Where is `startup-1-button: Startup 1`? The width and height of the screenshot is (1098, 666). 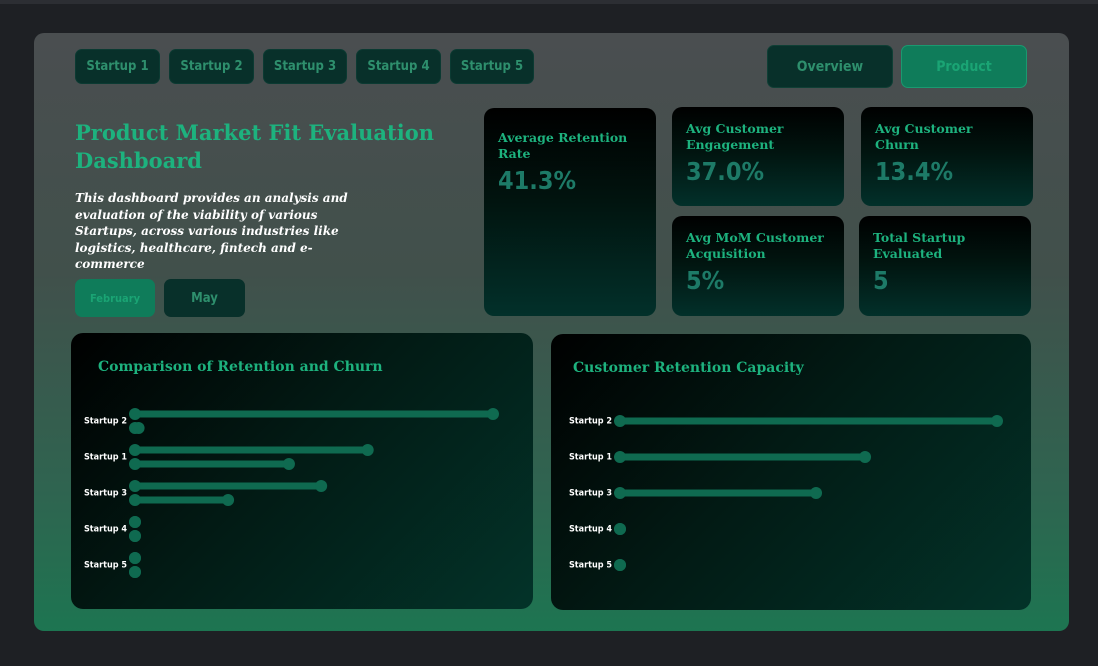 startup-1-button: Startup 1 is located at coordinates (117, 66).